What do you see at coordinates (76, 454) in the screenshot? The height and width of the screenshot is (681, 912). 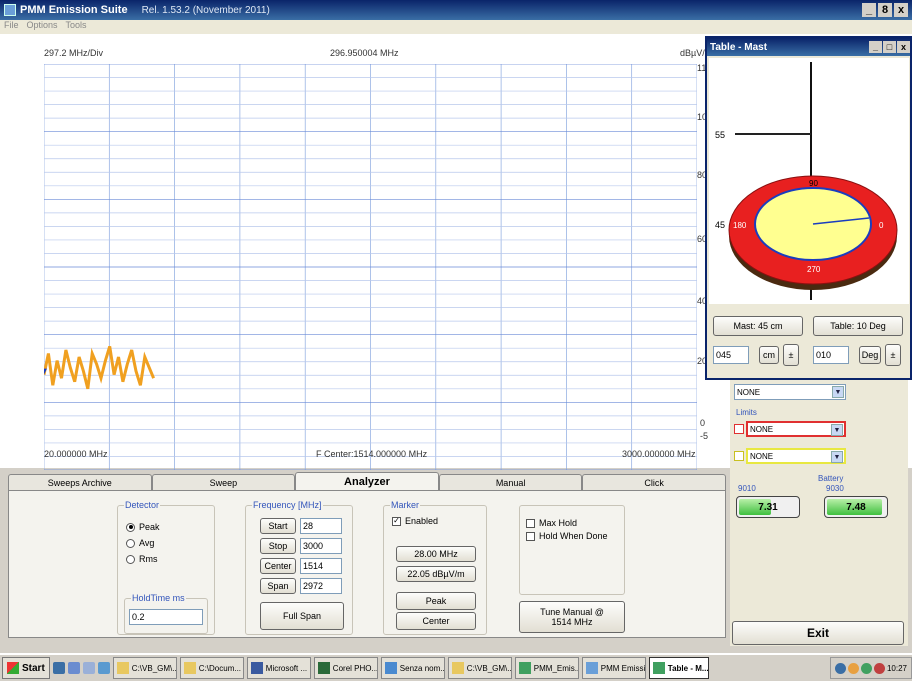 I see `start-freq-label: 20.000000 MHz` at bounding box center [76, 454].